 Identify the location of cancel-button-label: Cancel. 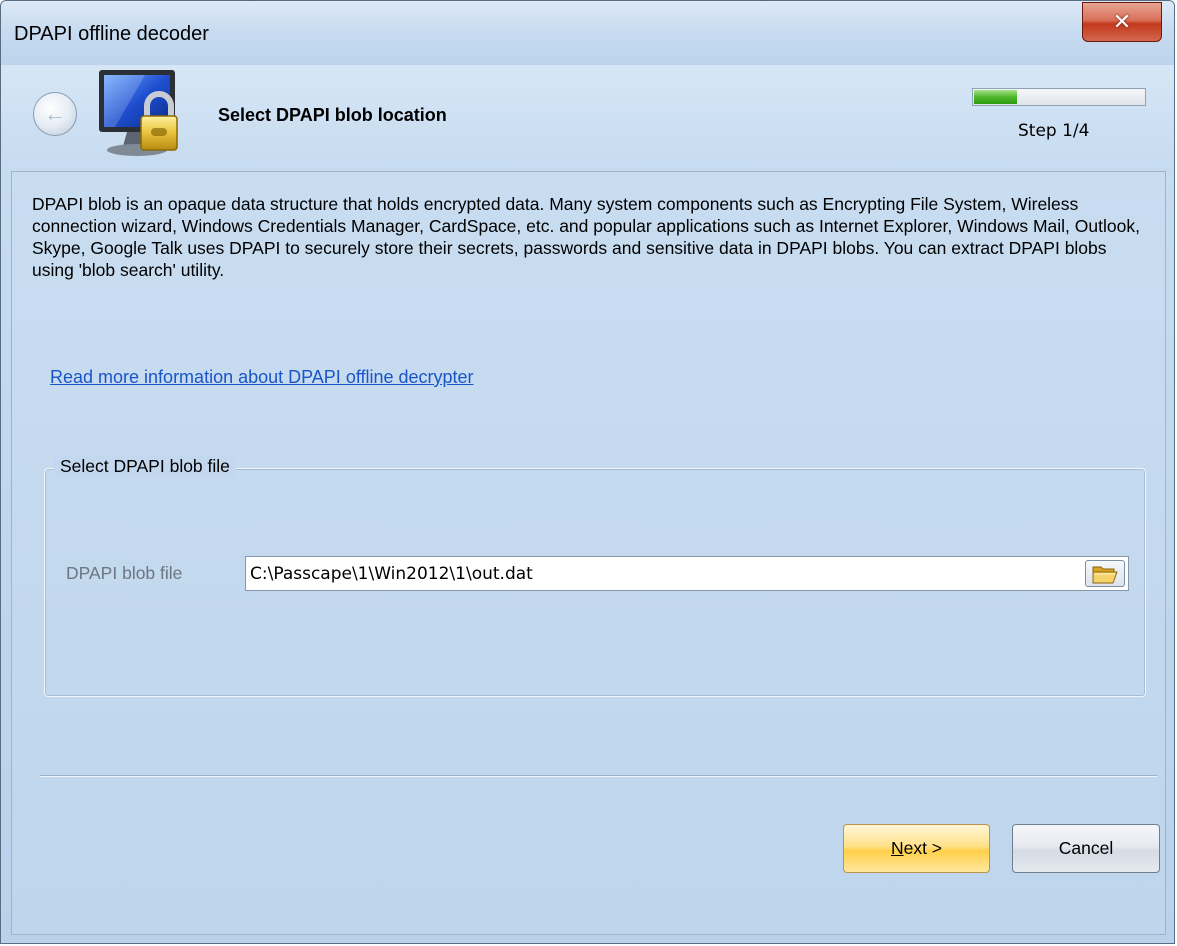
(1086, 848).